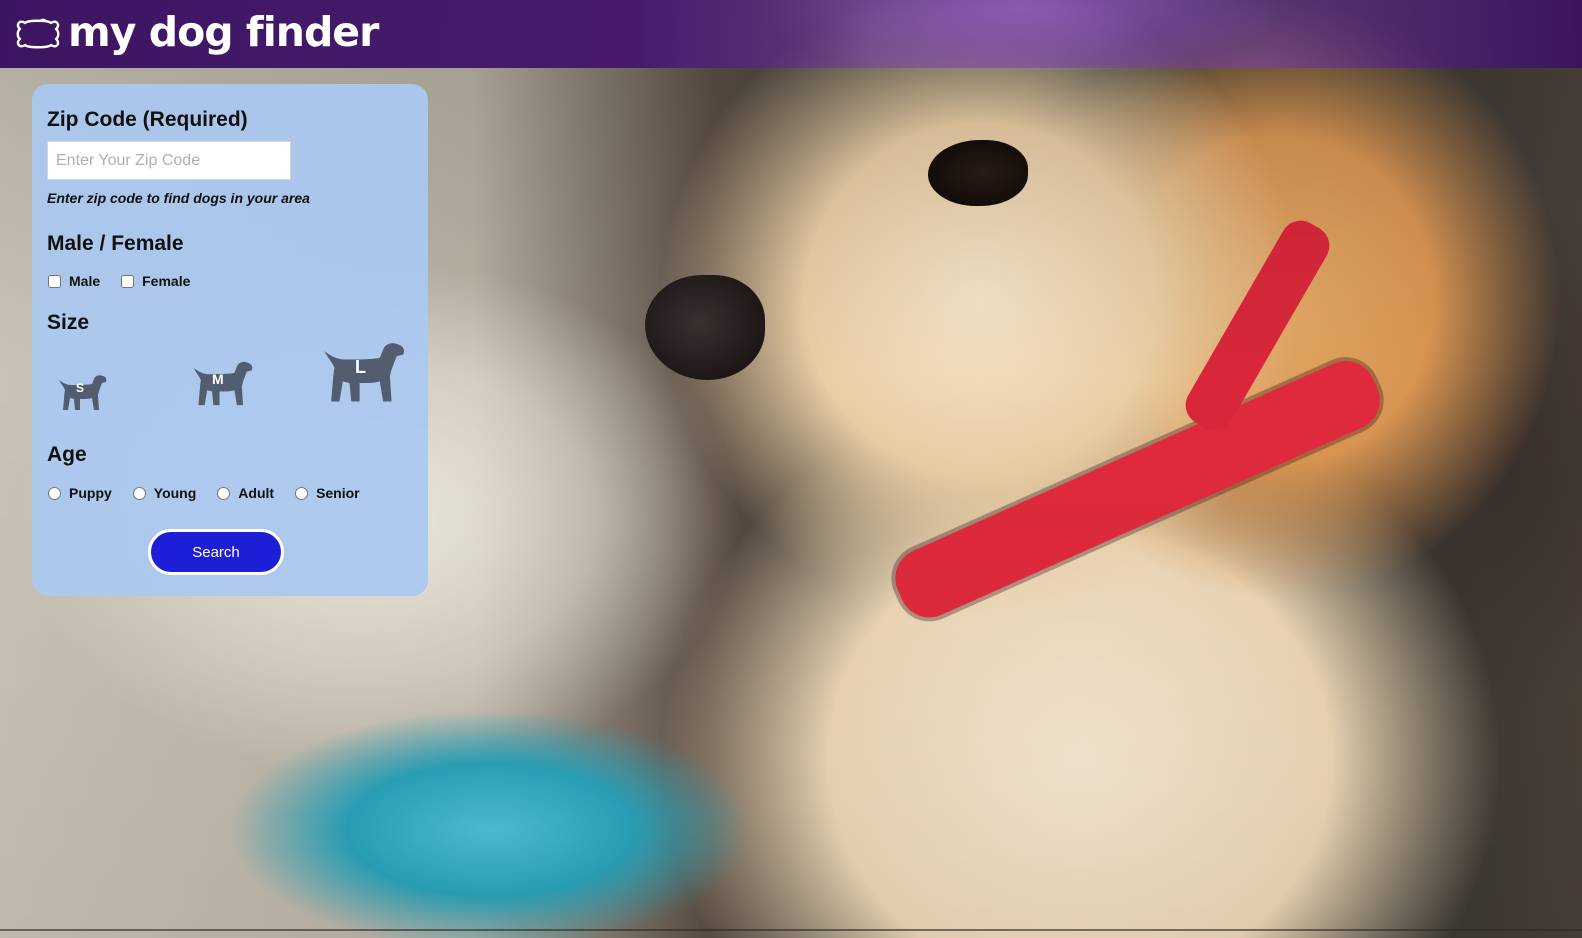 The height and width of the screenshot is (938, 1582). I want to click on gender-title: Male / Female, so click(115, 243).